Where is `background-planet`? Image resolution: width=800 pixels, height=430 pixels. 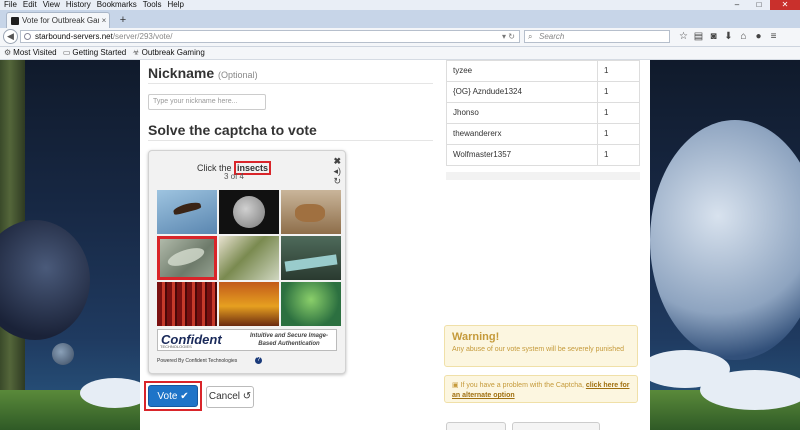
background-planet is located at coordinates (45, 280).